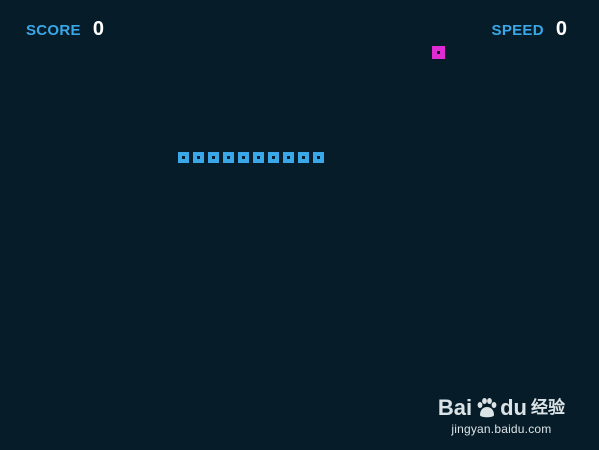 The image size is (599, 450). What do you see at coordinates (98, 29) in the screenshot?
I see `score-value: 0` at bounding box center [98, 29].